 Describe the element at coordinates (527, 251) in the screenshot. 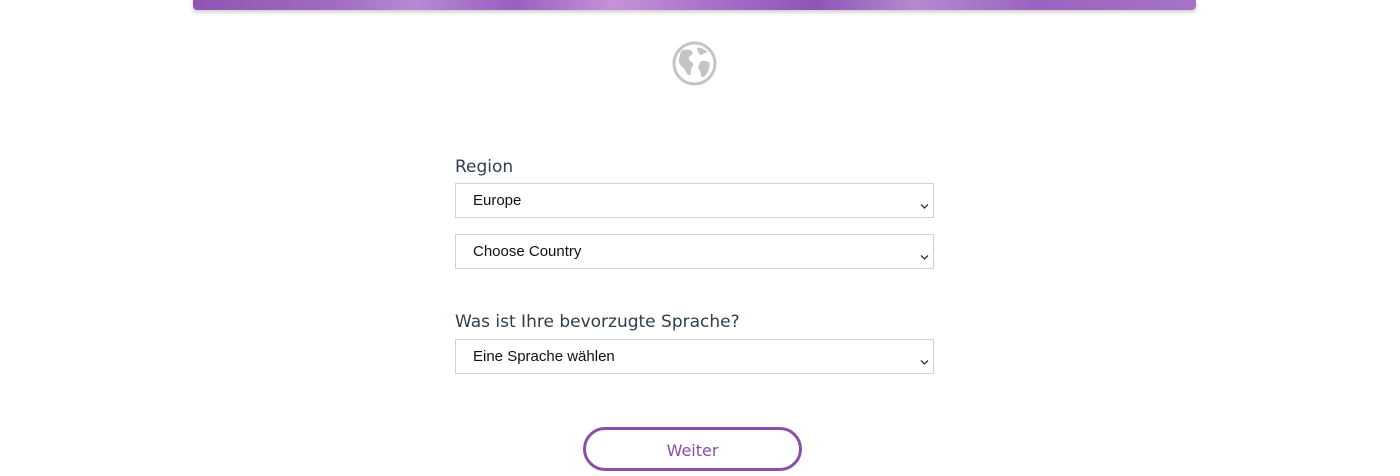

I see `country-select-value: Choose Country` at that location.